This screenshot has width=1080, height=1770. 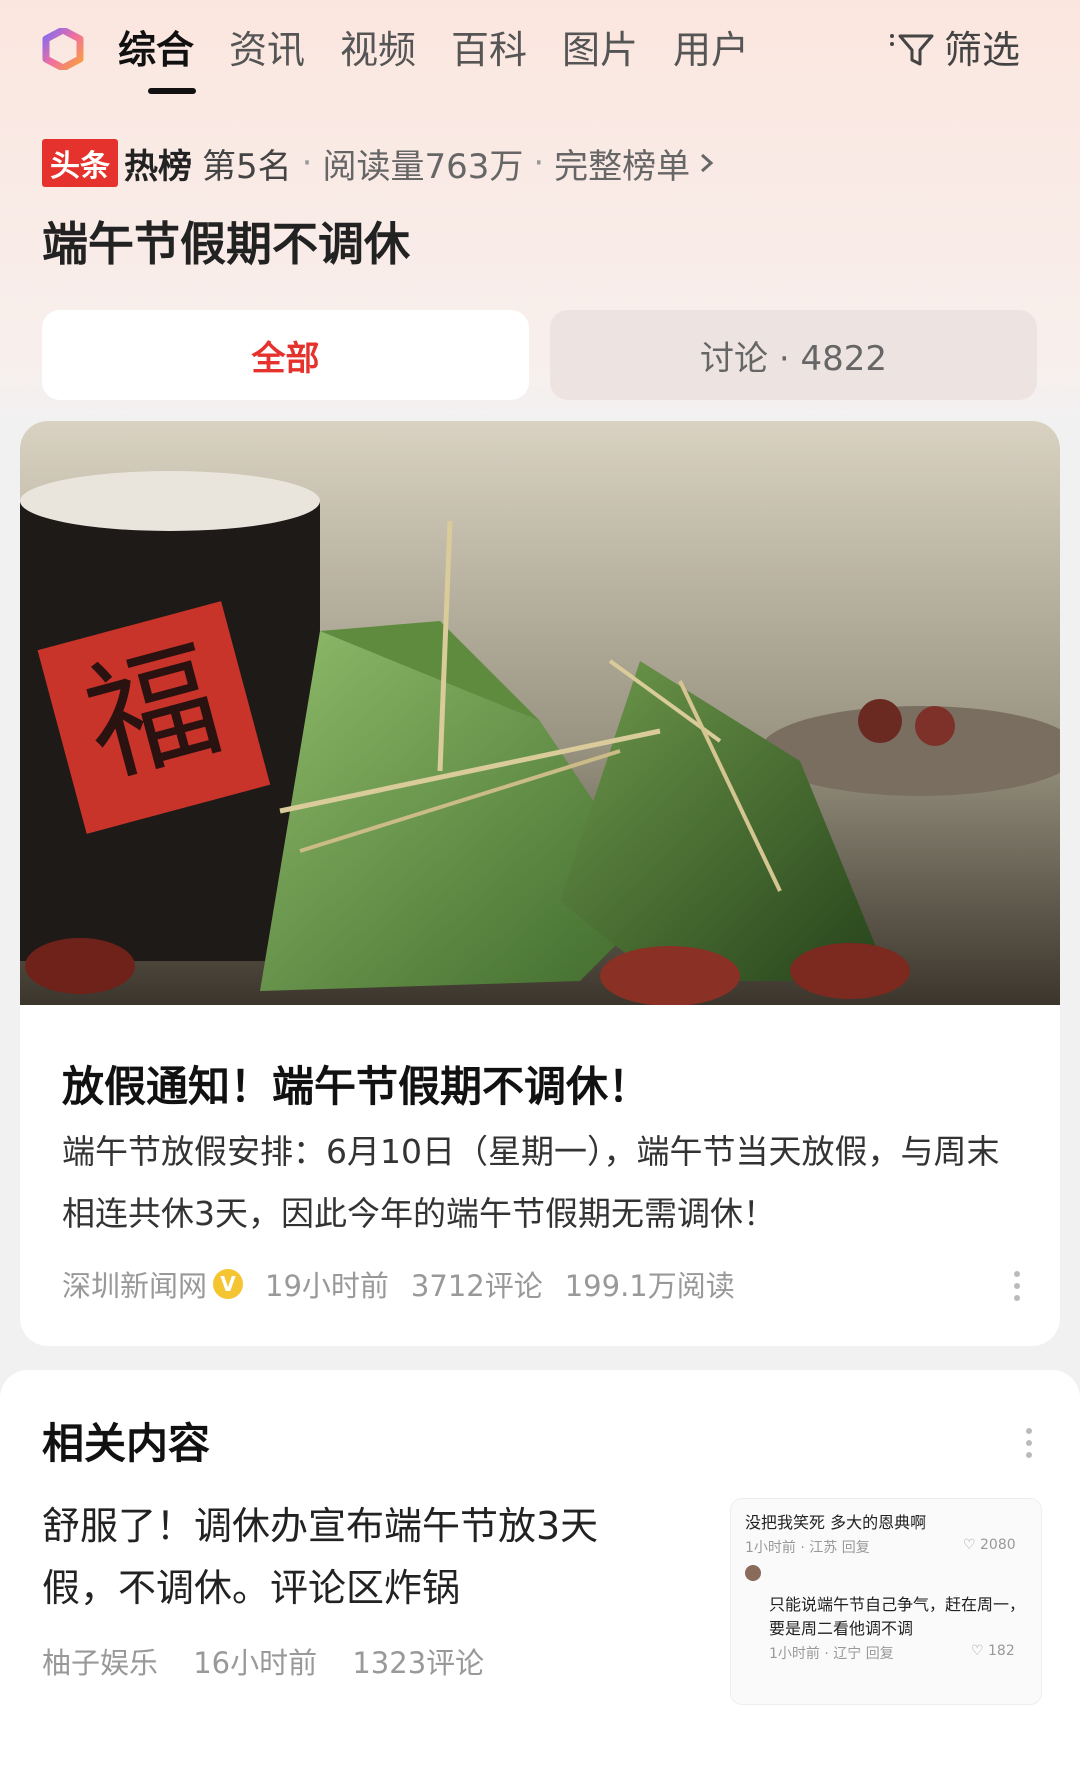 I want to click on related-time: 16小时前, so click(x=255, y=1663).